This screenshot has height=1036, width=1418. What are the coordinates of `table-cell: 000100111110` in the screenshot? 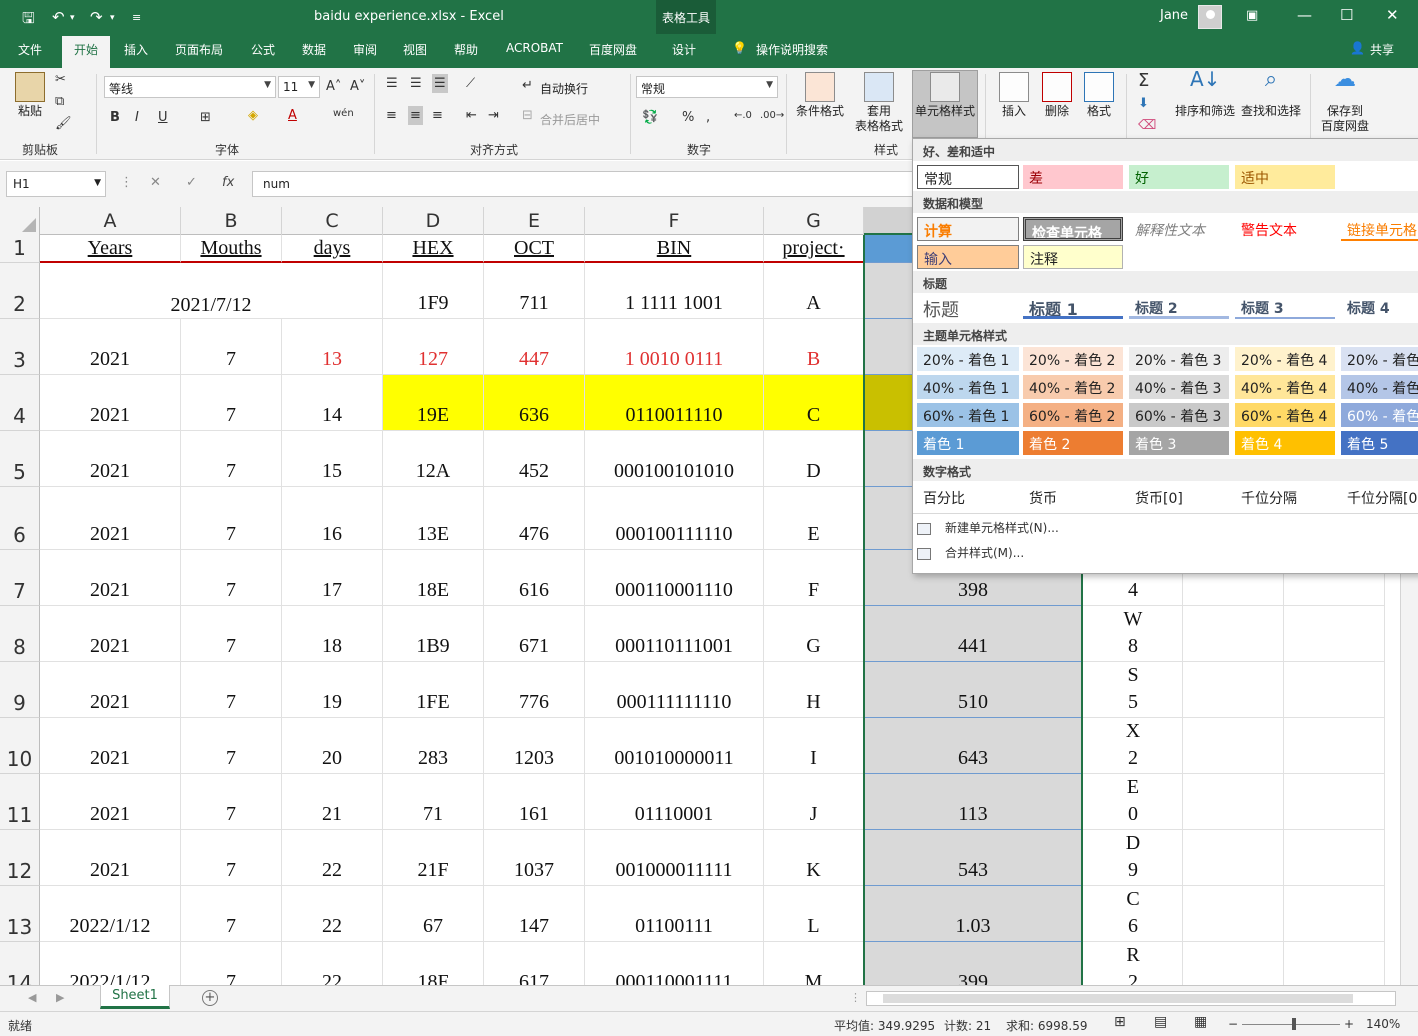 It's located at (674, 518).